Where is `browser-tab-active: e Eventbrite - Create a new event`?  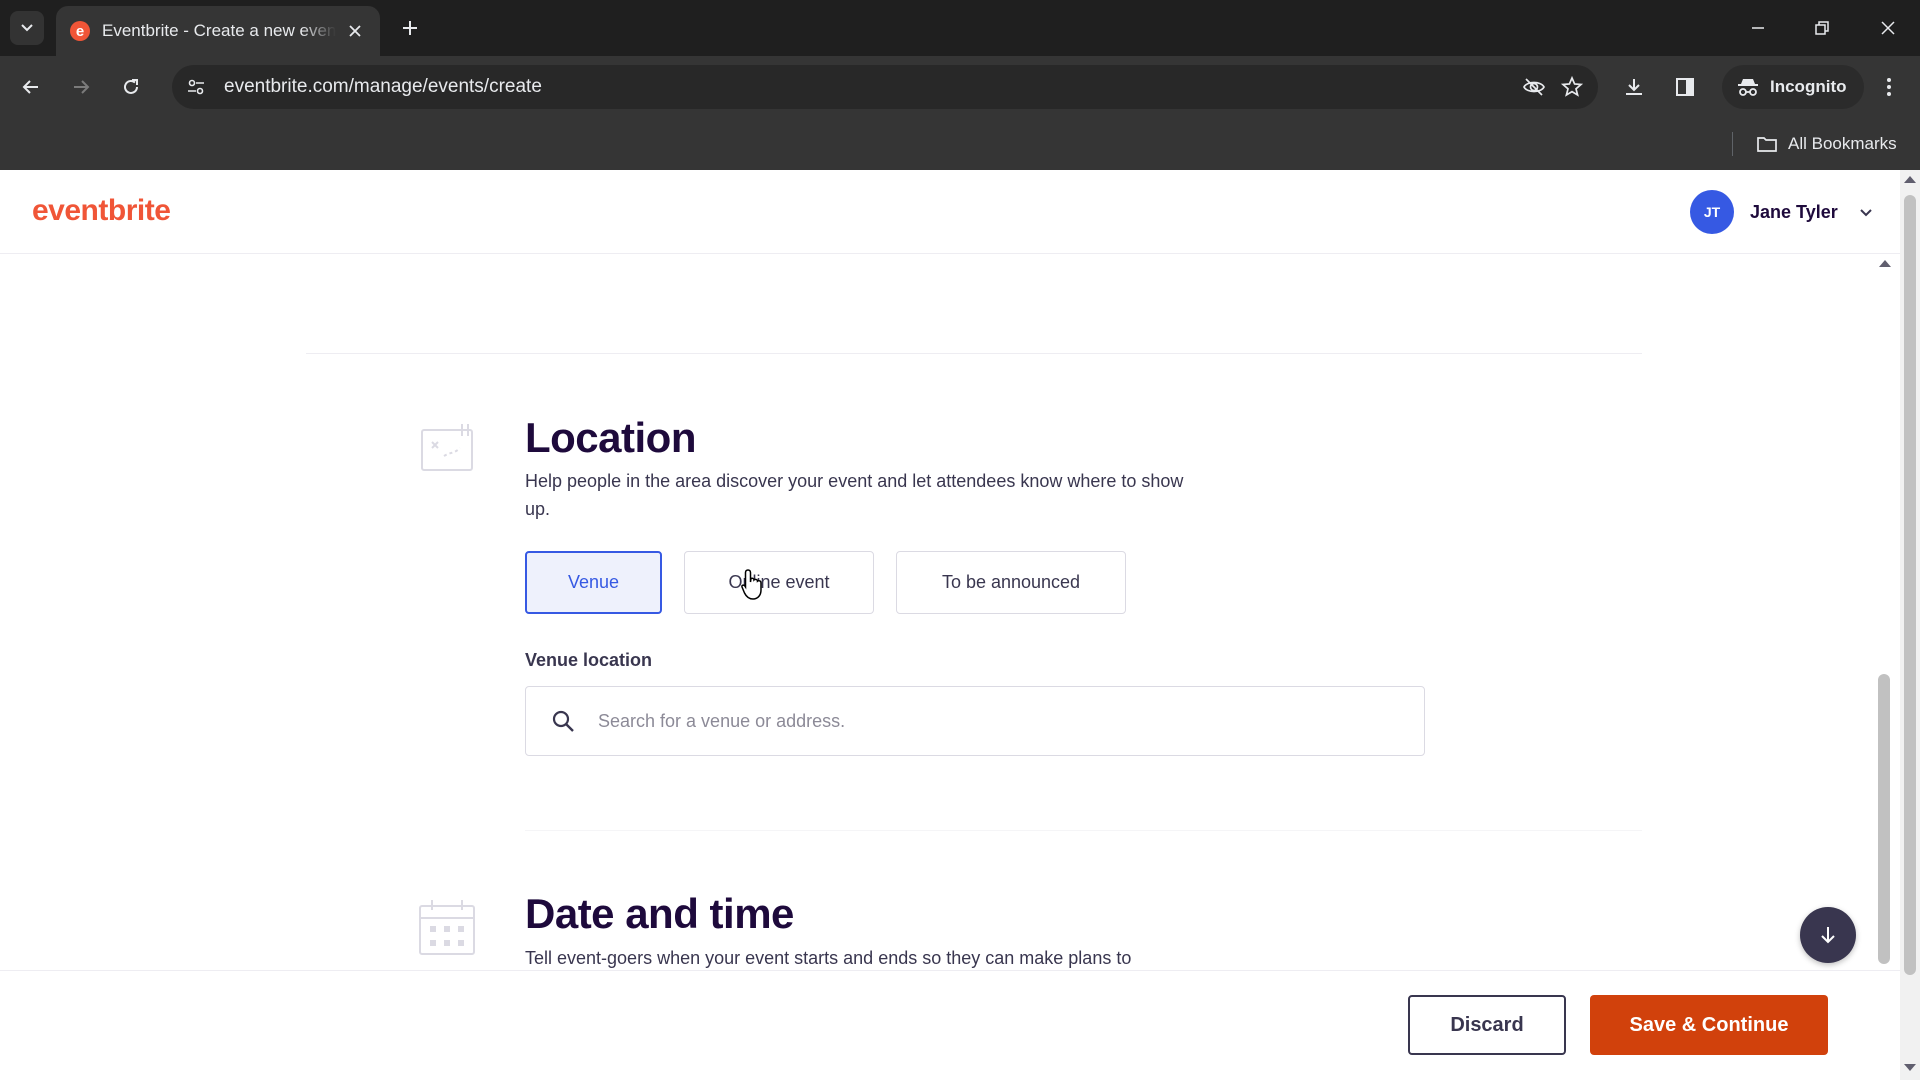 browser-tab-active: e Eventbrite - Create a new event is located at coordinates (218, 31).